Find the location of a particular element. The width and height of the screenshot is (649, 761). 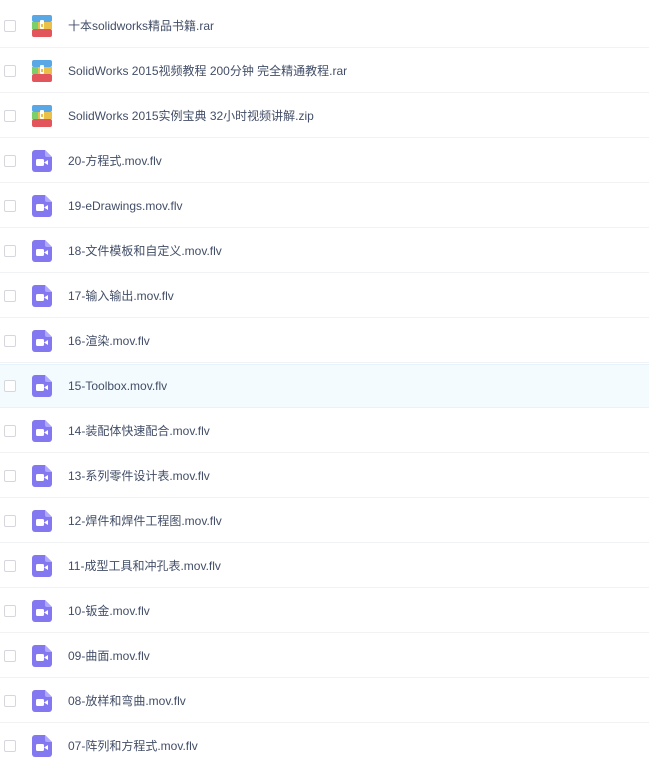

file-row: SolidWorks 2015视频教程 200分钟 完全精通教程.rar is located at coordinates (324, 71).